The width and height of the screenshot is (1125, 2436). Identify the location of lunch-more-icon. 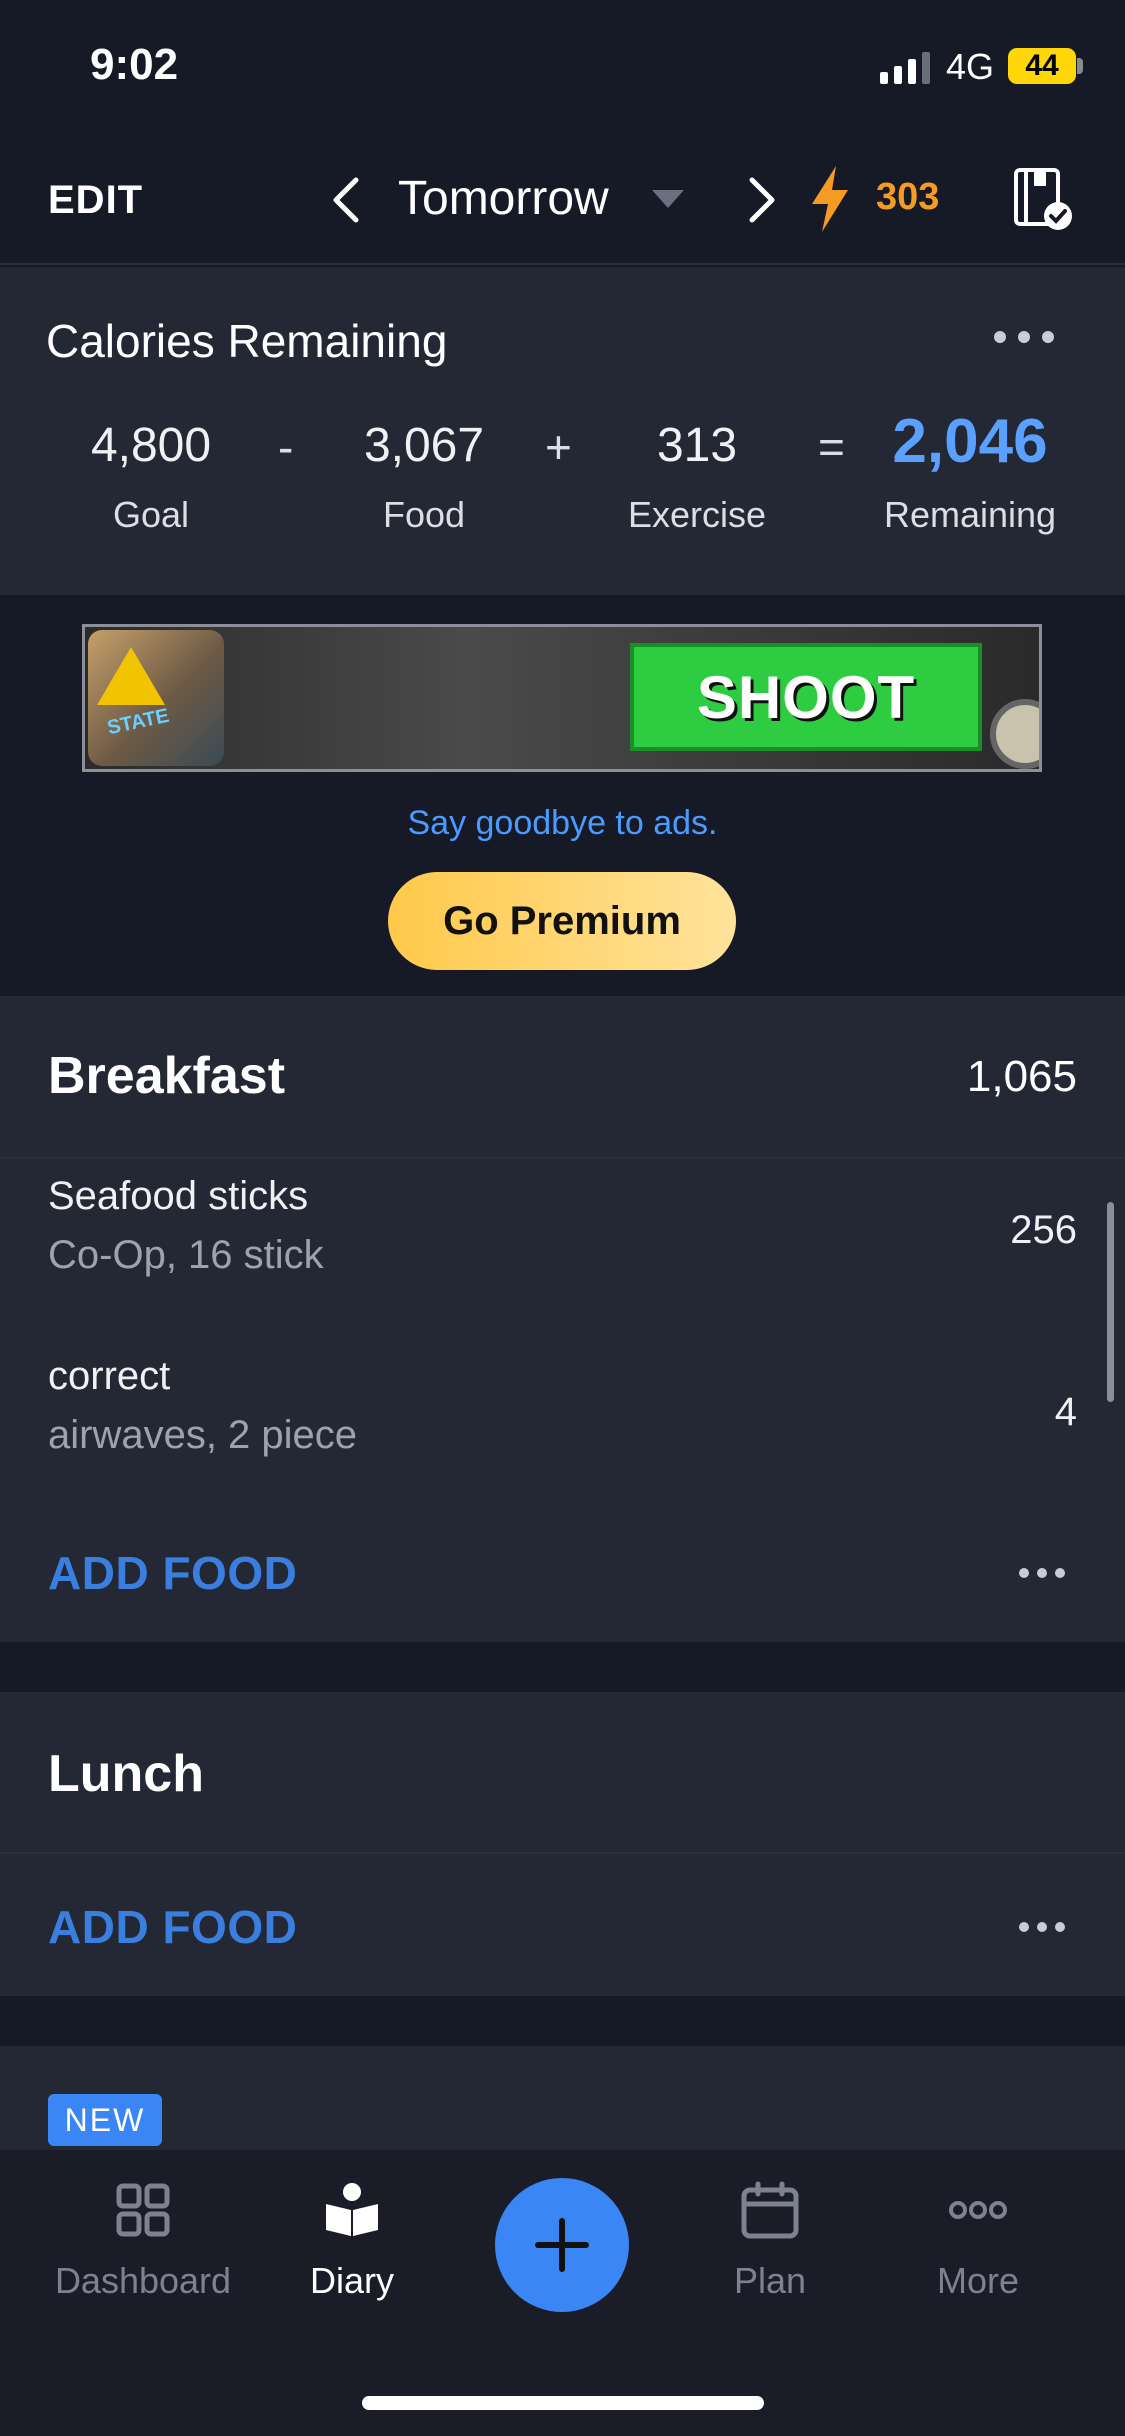
(1042, 1927).